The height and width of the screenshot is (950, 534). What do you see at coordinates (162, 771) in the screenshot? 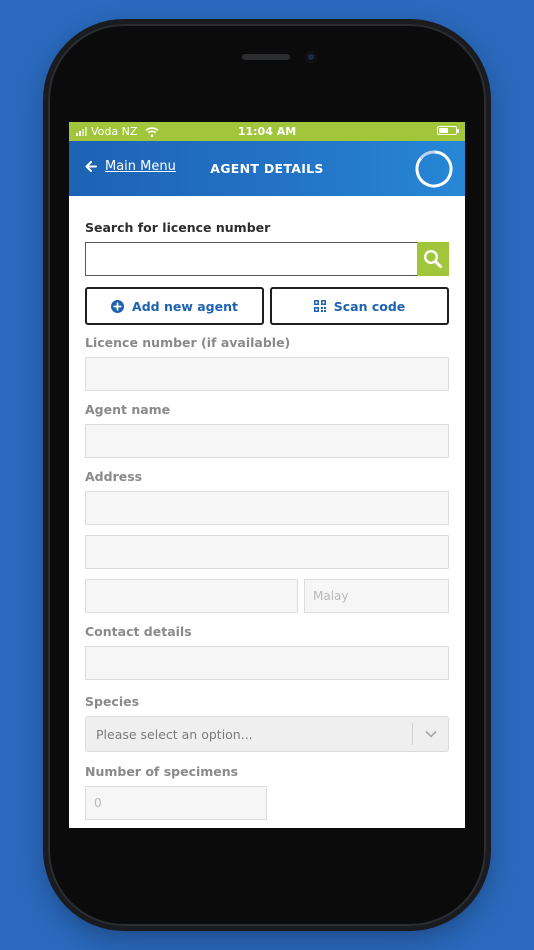
I see `specimens-label: Number of specimens` at bounding box center [162, 771].